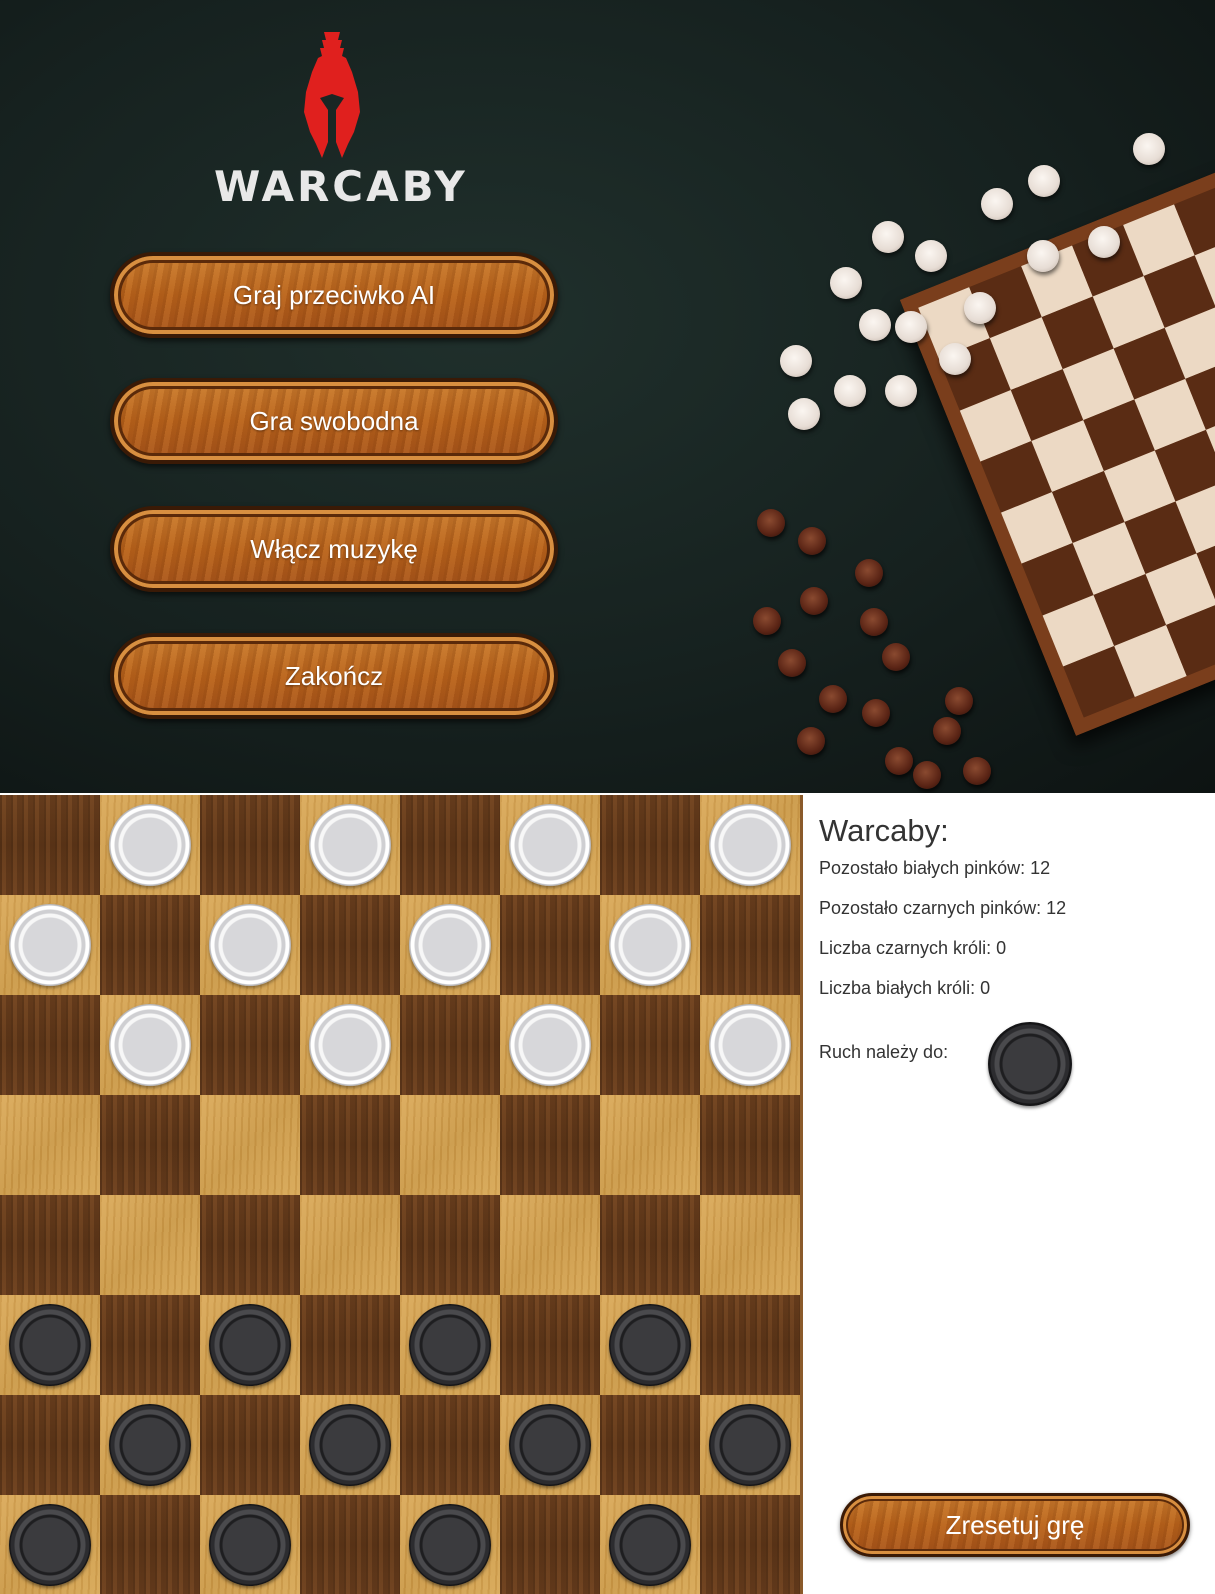 The height and width of the screenshot is (1594, 1215). I want to click on logo-text: WARCABY, so click(341, 186).